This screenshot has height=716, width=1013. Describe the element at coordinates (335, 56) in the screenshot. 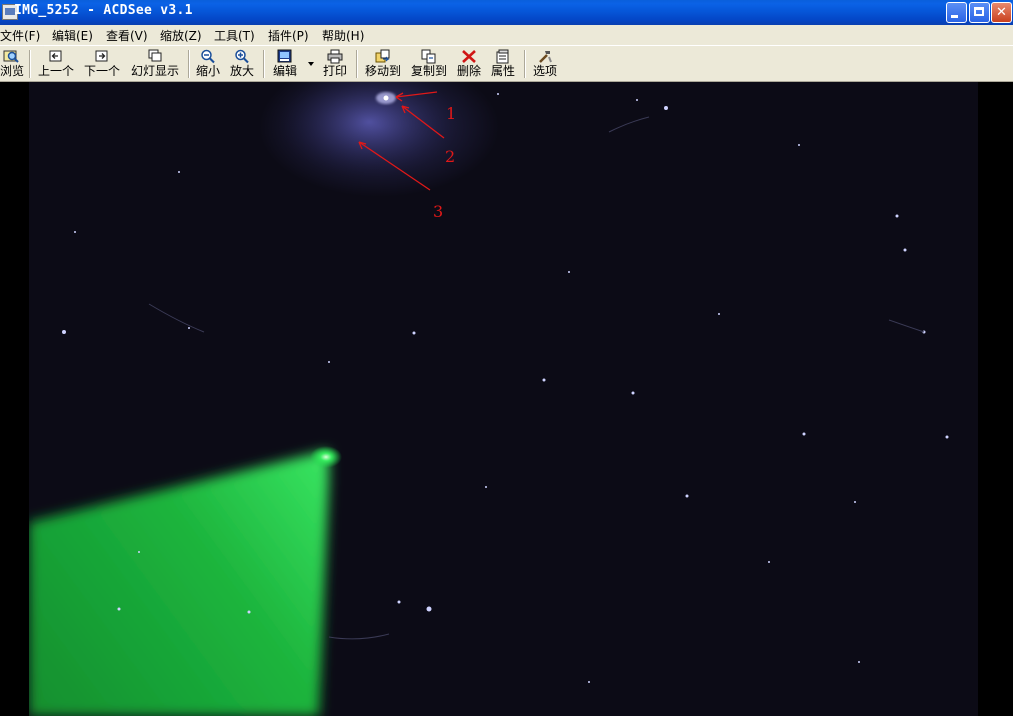

I see `print-icon` at that location.